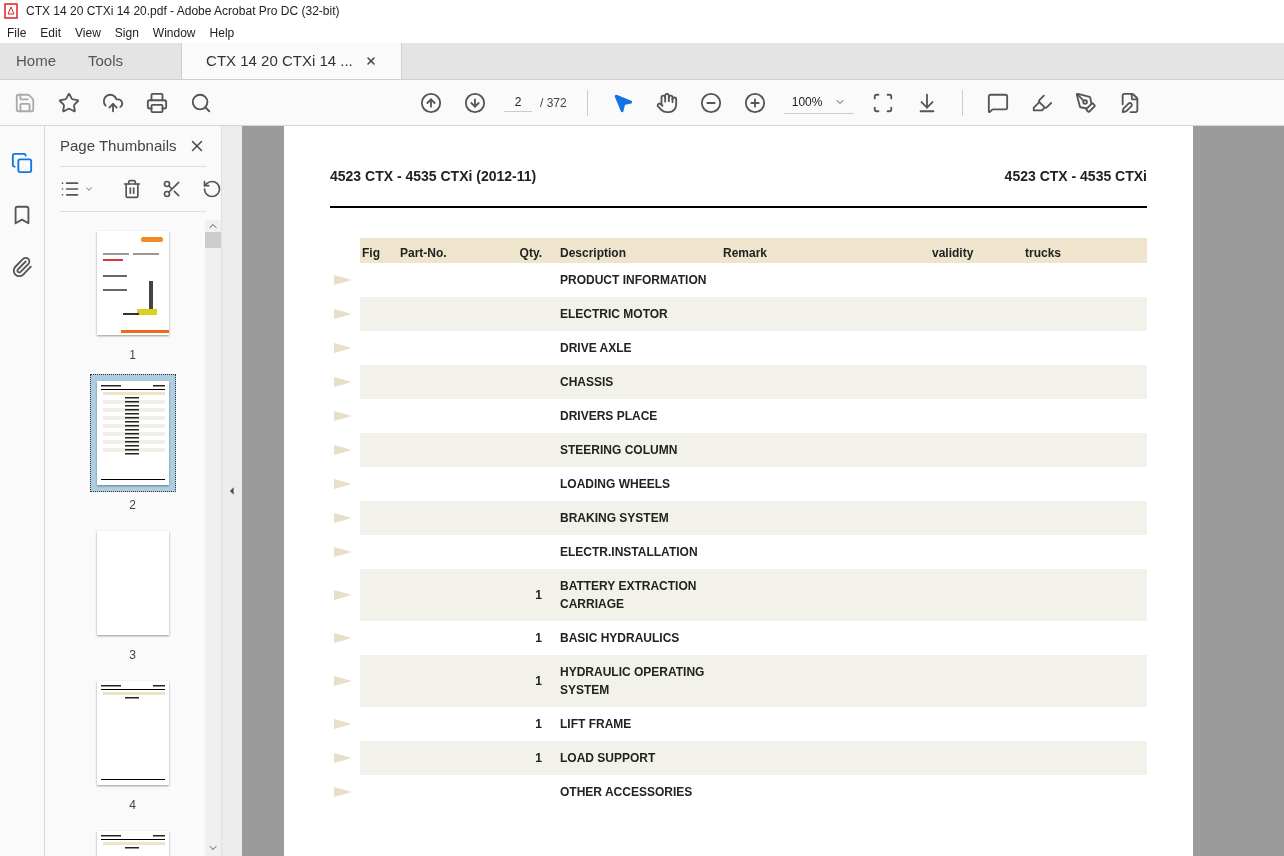 This screenshot has width=1284, height=856. Describe the element at coordinates (222, 32) in the screenshot. I see `menu-item: Help` at that location.